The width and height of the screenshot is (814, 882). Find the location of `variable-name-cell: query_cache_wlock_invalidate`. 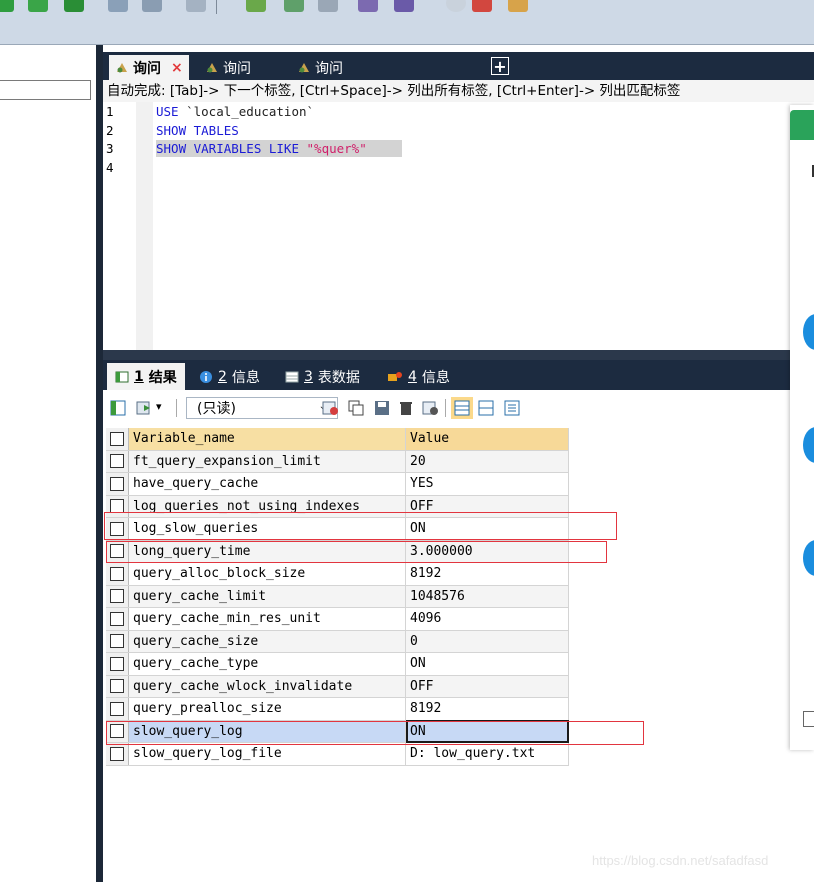

variable-name-cell: query_cache_wlock_invalidate is located at coordinates (267, 686).